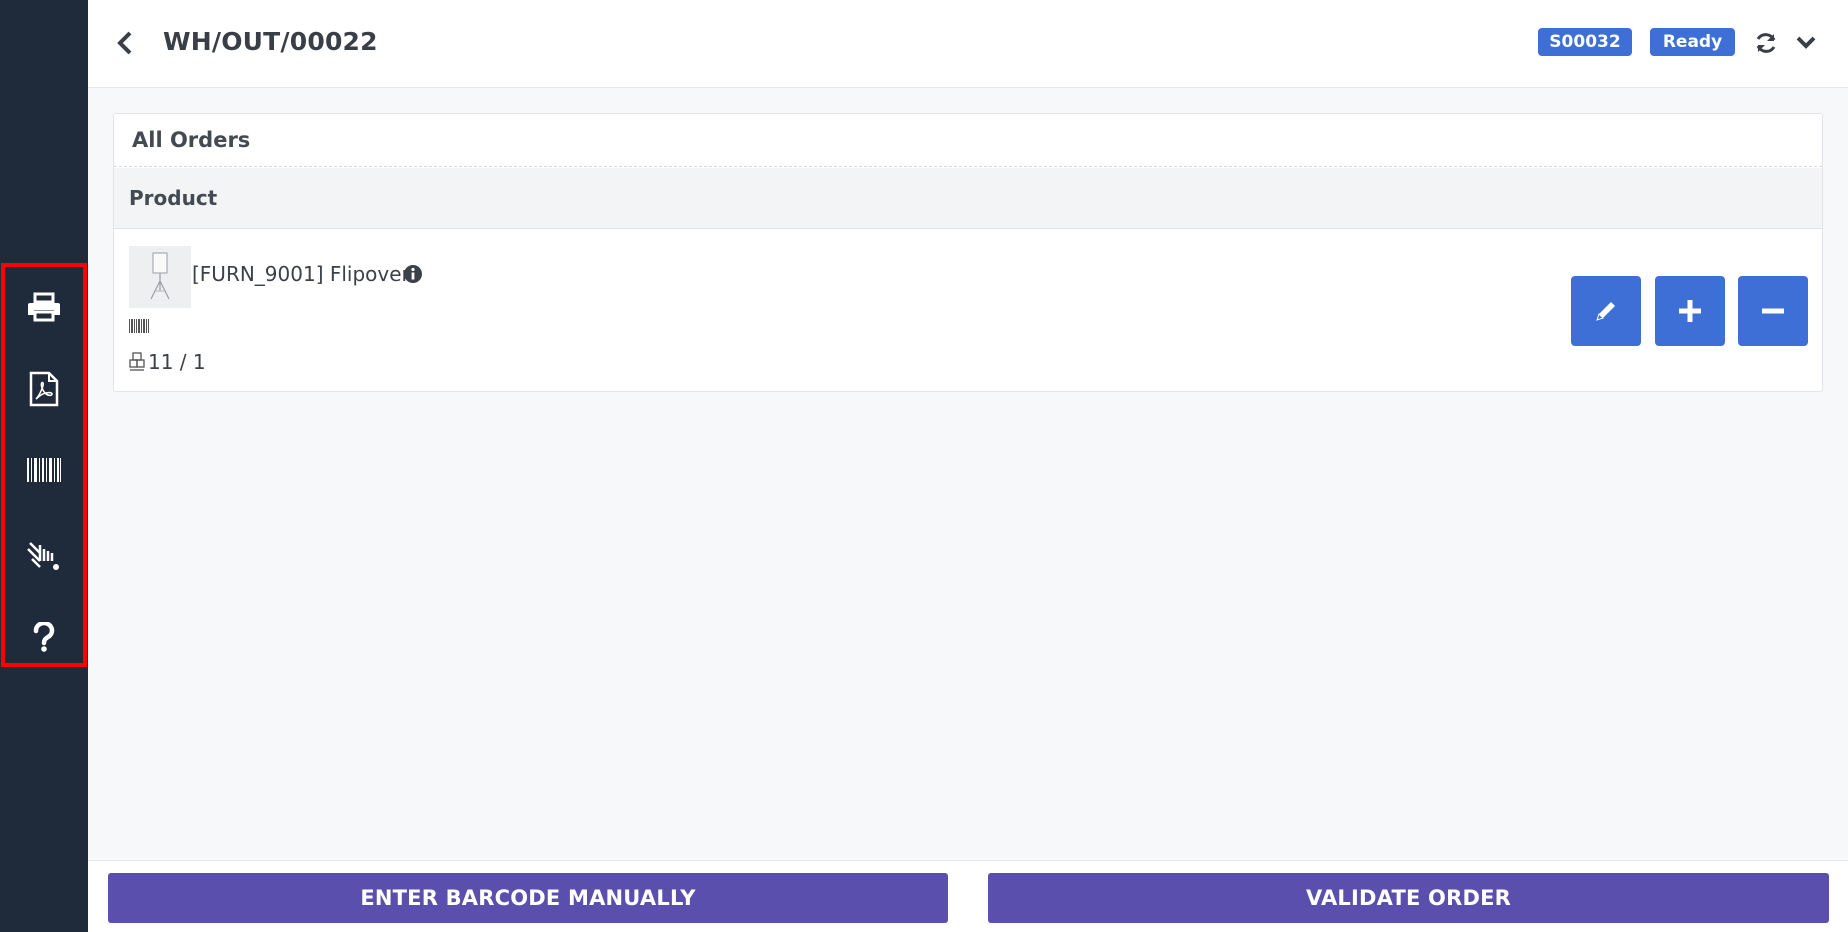 The height and width of the screenshot is (932, 1848). I want to click on decrease-quantity-button, so click(1773, 311).